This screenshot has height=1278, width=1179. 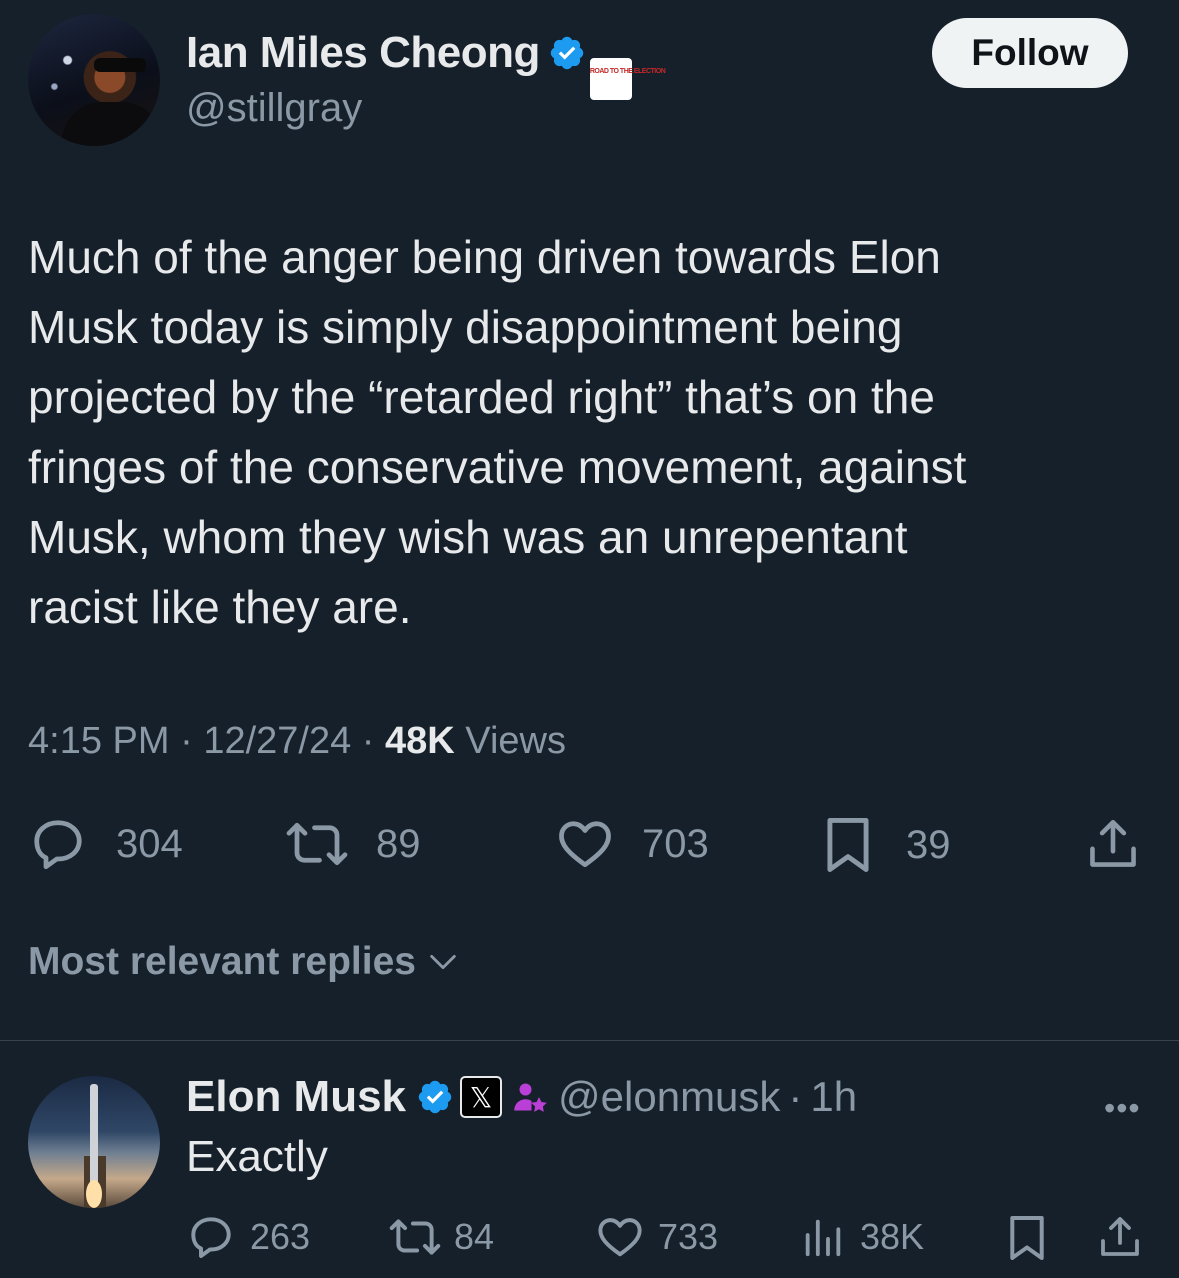 What do you see at coordinates (94, 1194) in the screenshot?
I see `avatar-flame` at bounding box center [94, 1194].